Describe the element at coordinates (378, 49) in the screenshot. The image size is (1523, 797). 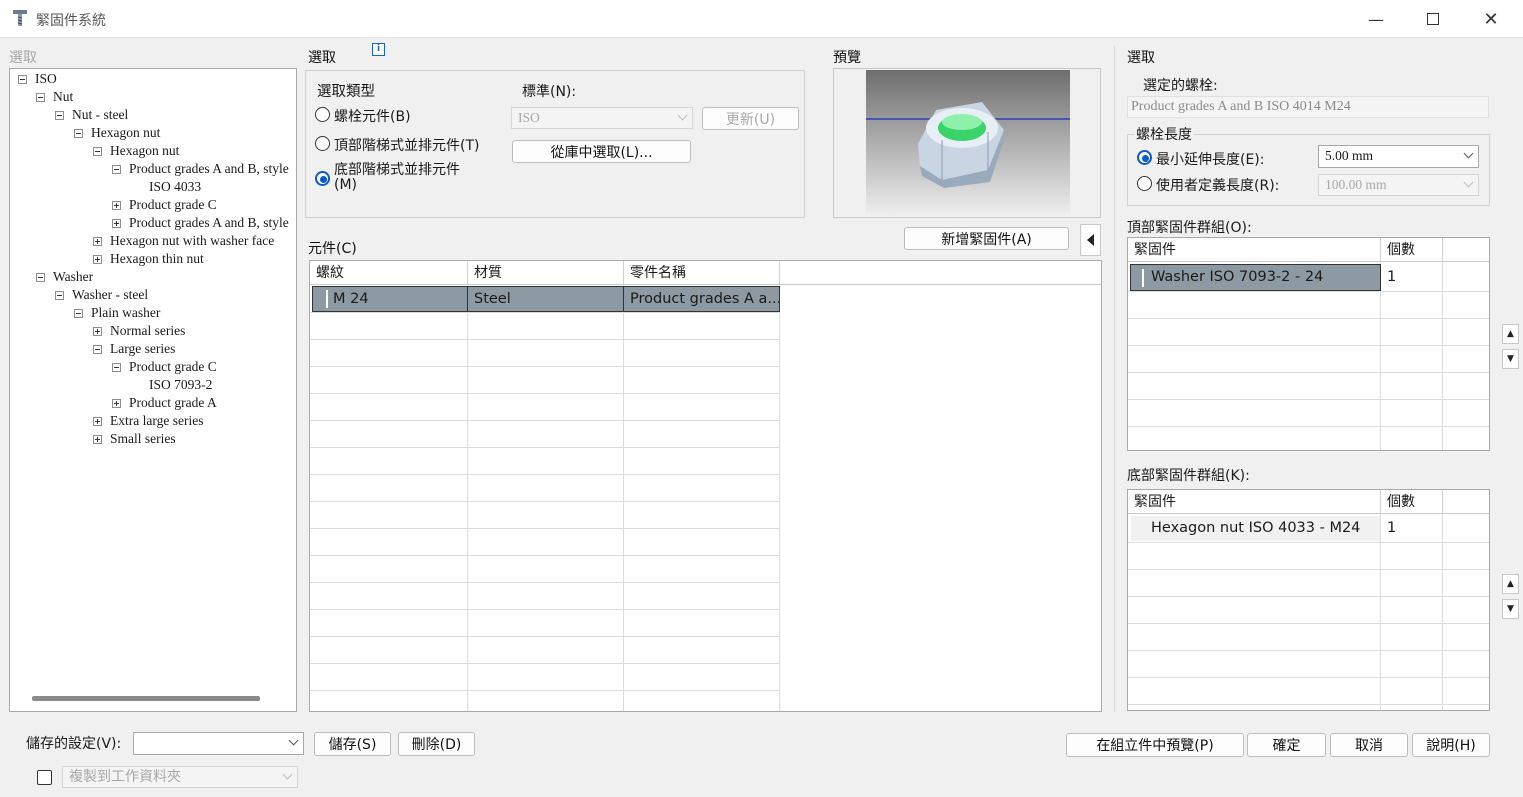
I see `info-icon: i` at that location.